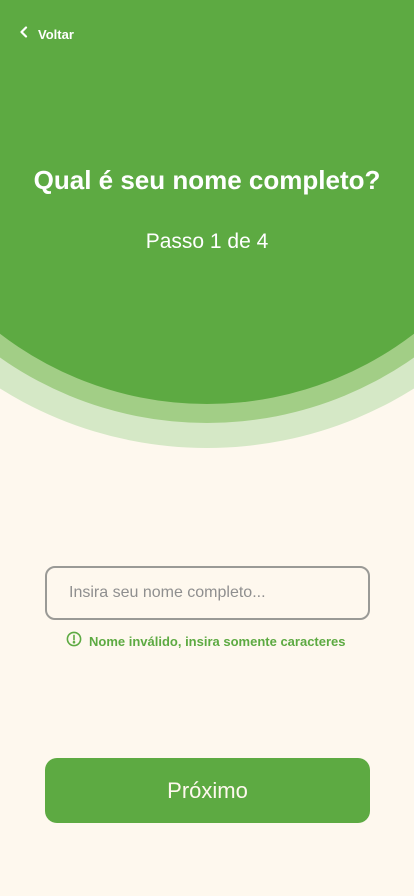  What do you see at coordinates (207, 241) in the screenshot?
I see `step-indicator: Passo 1 de 4` at bounding box center [207, 241].